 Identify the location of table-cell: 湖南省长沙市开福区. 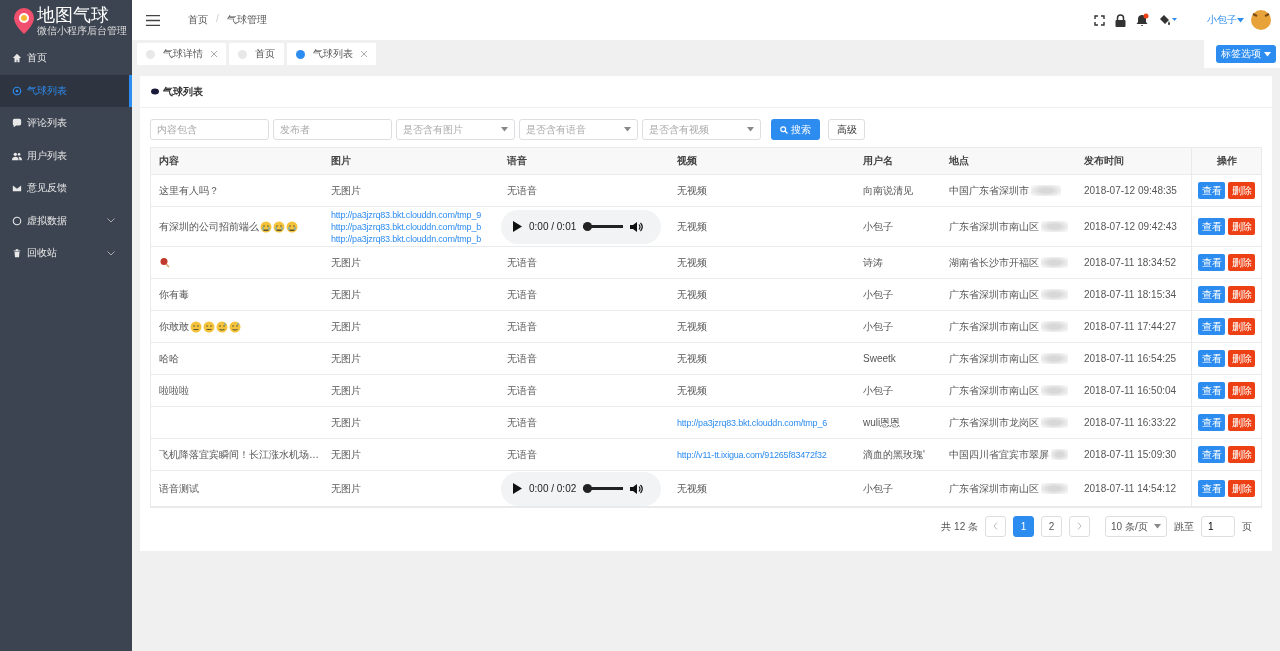
(994, 262).